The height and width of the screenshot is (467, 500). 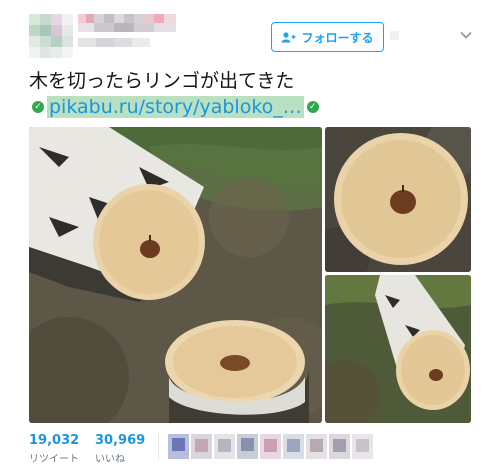 I want to click on tweet-text: 木を切ったらリンゴが出てきた, so click(x=162, y=81).